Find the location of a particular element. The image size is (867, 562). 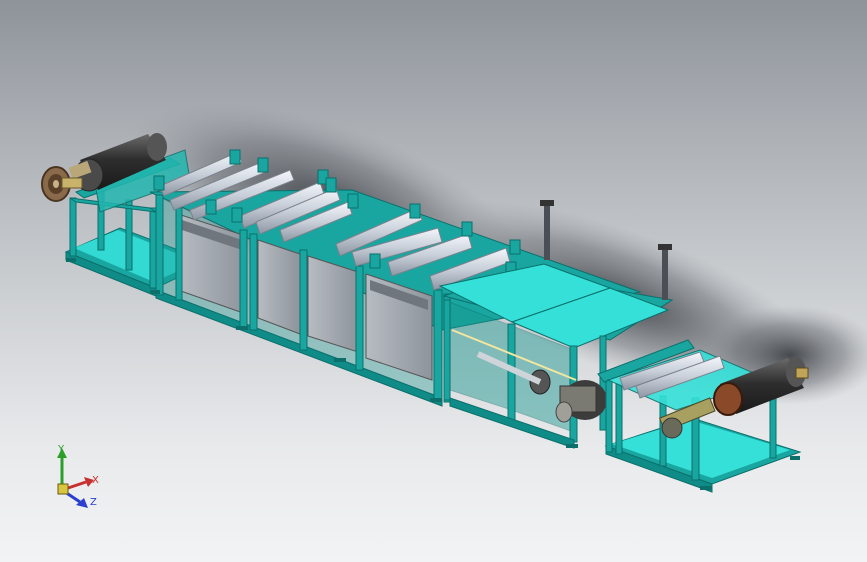

triad-y-label: Y is located at coordinates (61, 449).